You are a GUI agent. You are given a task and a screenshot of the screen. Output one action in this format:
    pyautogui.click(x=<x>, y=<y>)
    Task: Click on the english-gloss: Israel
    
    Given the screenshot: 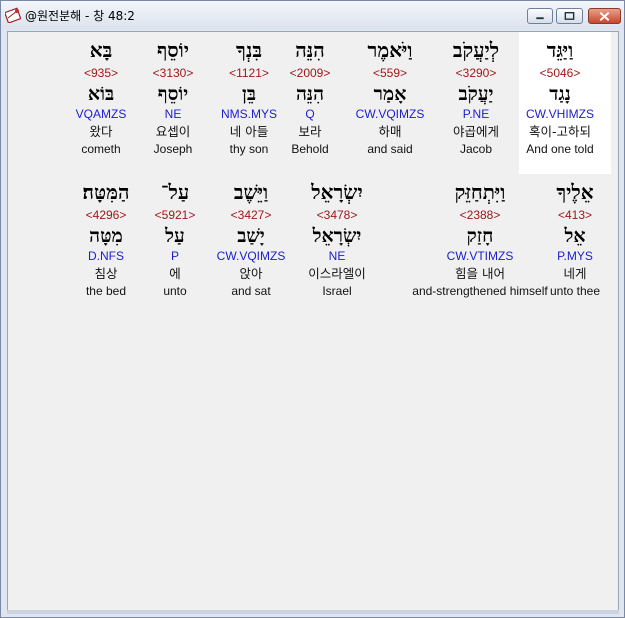 What is the action you would take?
    pyautogui.click(x=337, y=291)
    